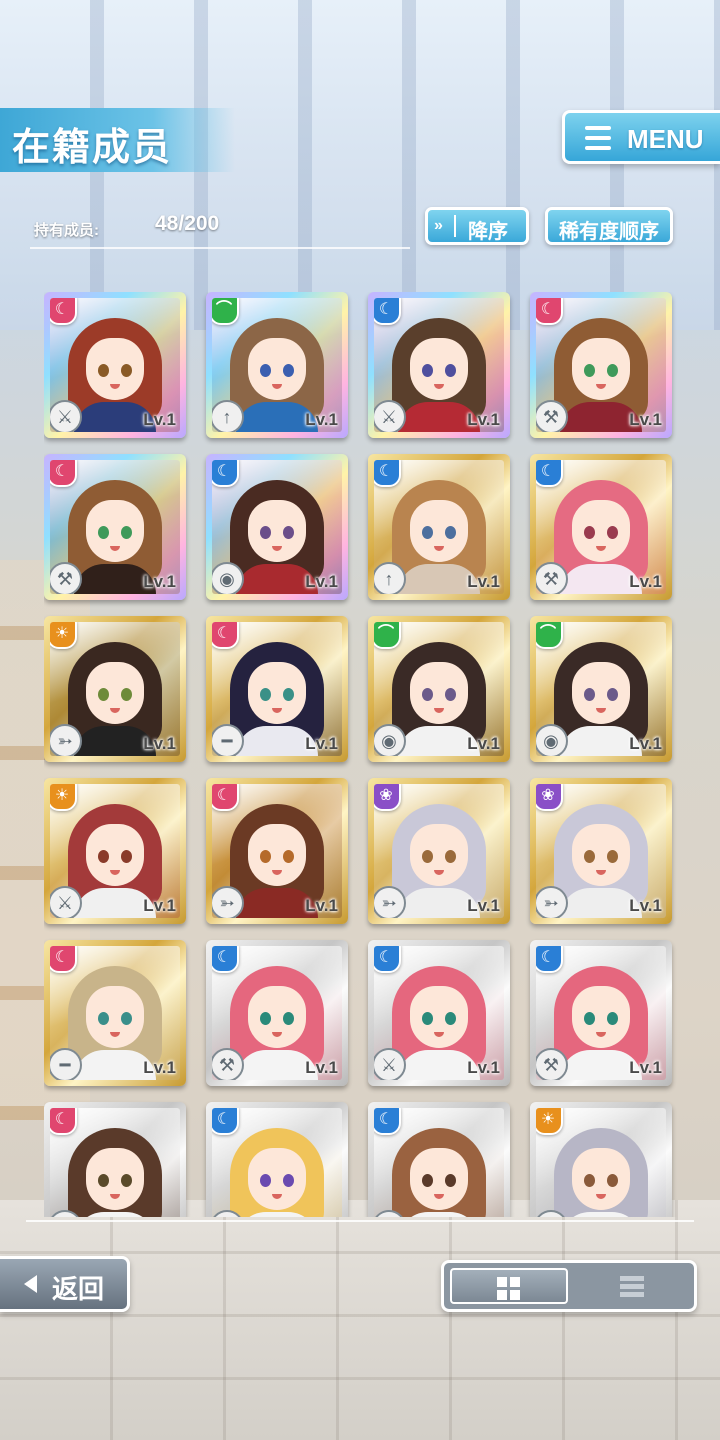 Image resolution: width=720 pixels, height=1440 pixels. I want to click on member-portrait: ⌒ ↑ Lv.1, so click(277, 365).